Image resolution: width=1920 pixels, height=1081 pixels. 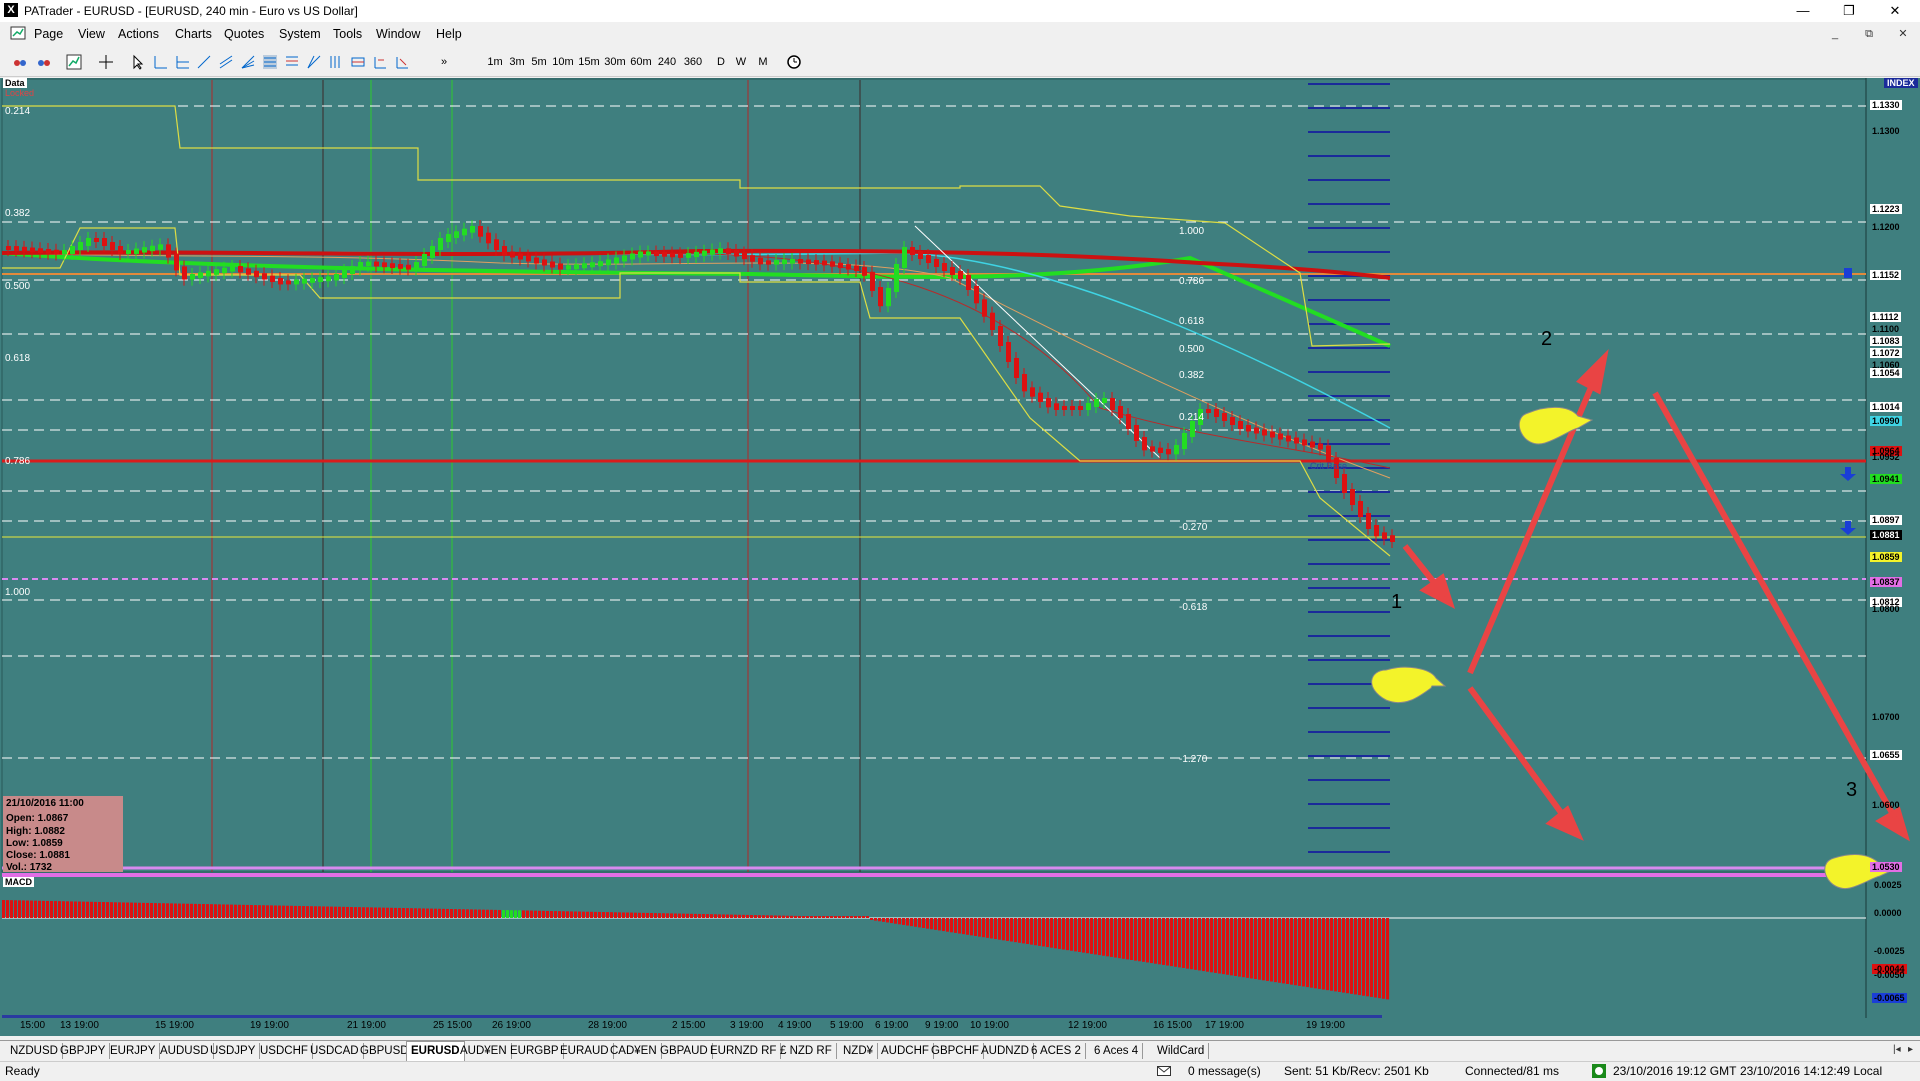 I want to click on symbol-tab: AUDUSD, so click(x=185, y=1051).